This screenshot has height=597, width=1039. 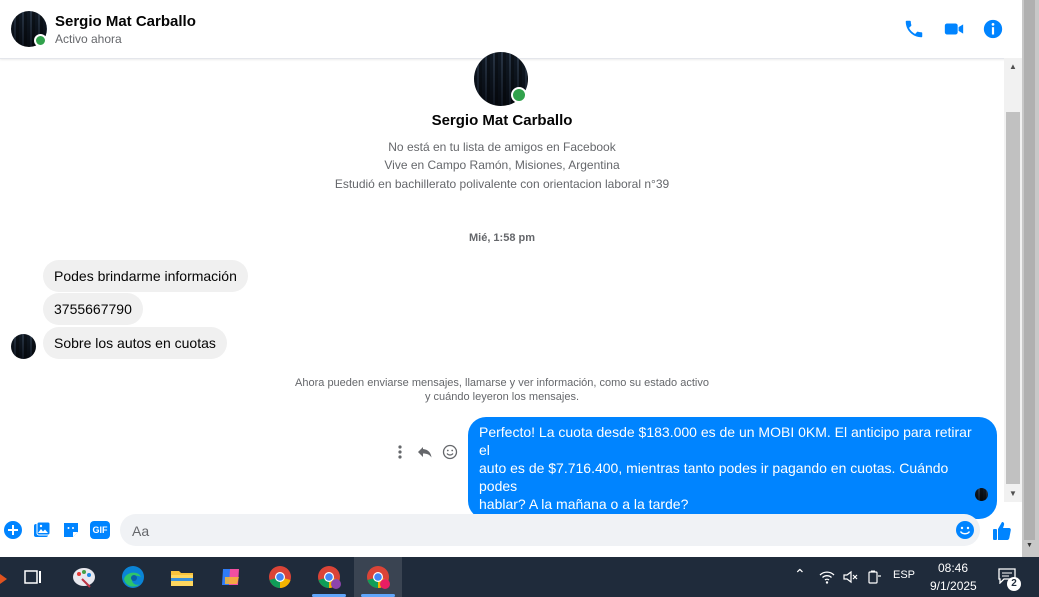 What do you see at coordinates (133, 577) in the screenshot?
I see `edge-browser-icon` at bounding box center [133, 577].